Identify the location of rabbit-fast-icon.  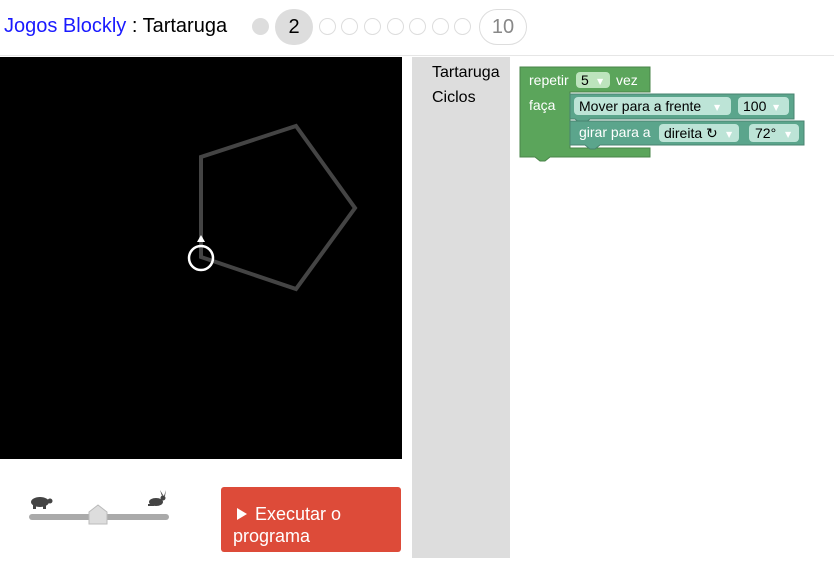
(157, 498).